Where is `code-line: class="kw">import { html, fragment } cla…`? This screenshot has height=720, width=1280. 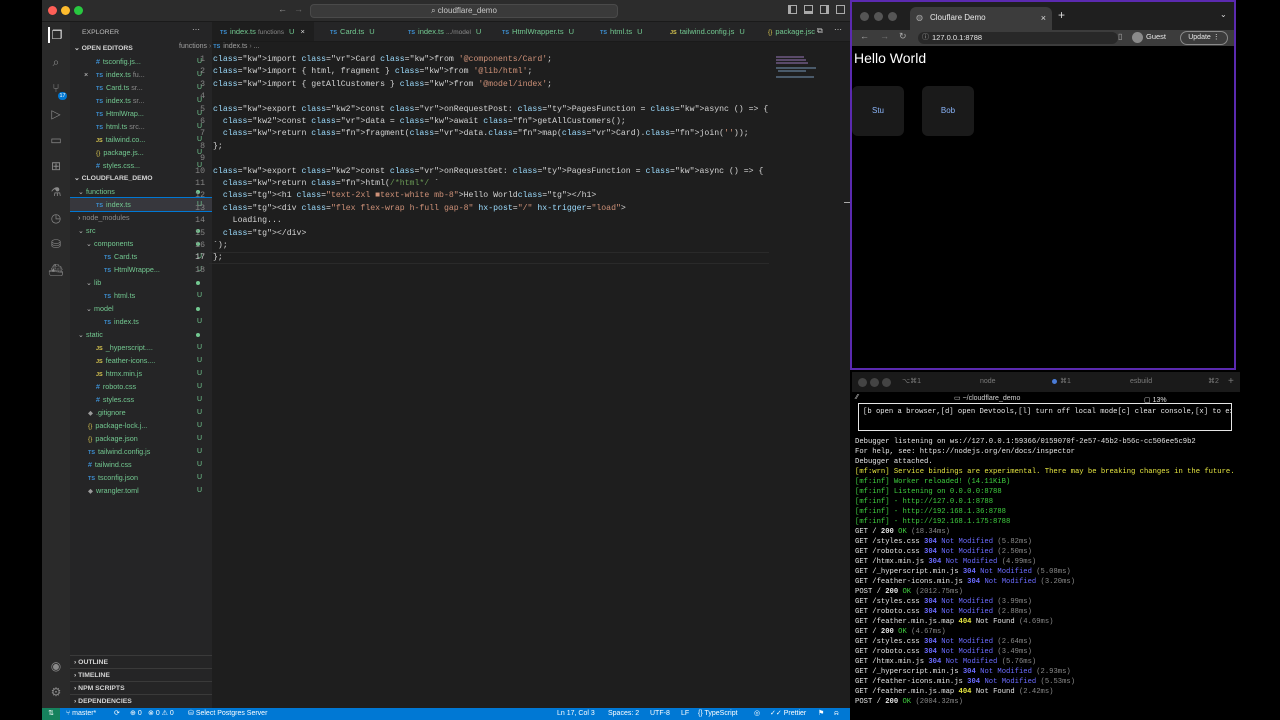
code-line: class="kw">import { html, fragment } cla… is located at coordinates (372, 72).